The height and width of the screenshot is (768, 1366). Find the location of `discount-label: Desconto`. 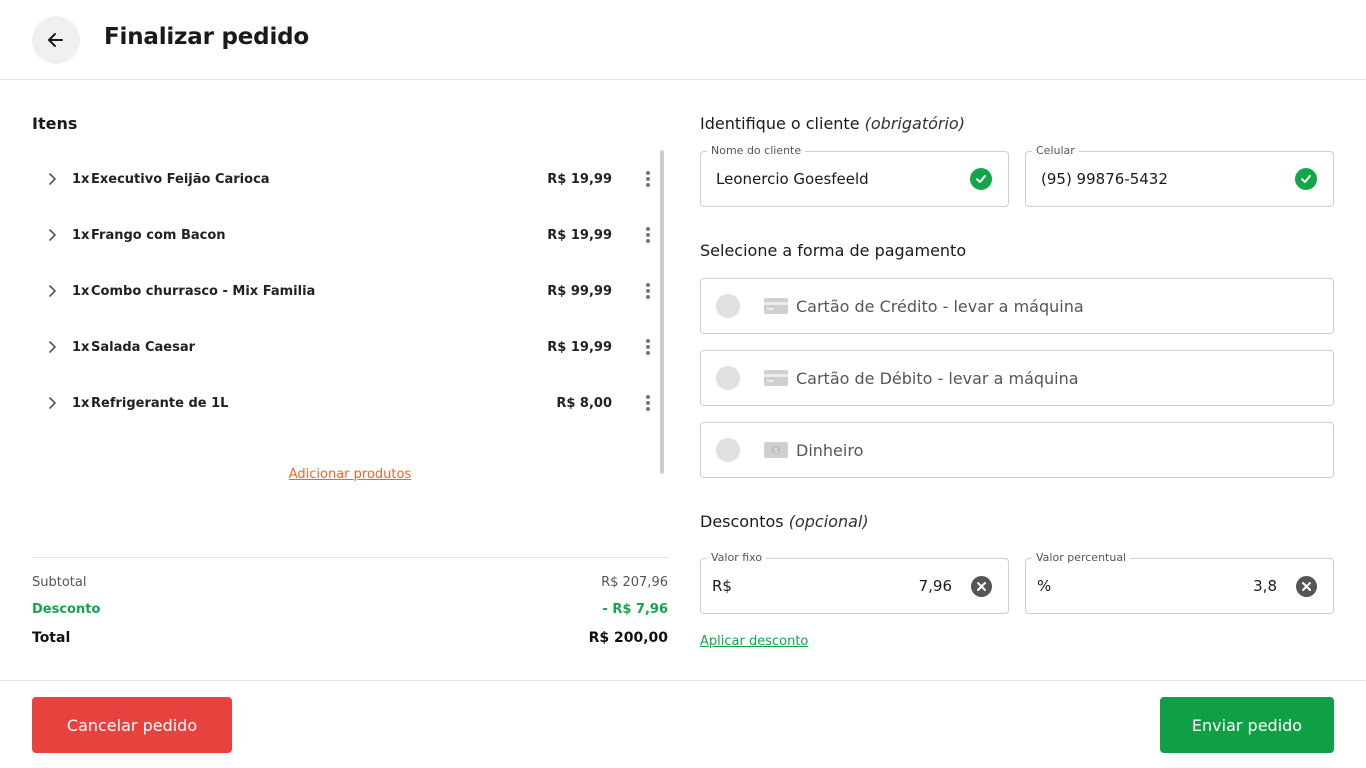

discount-label: Desconto is located at coordinates (66, 609).